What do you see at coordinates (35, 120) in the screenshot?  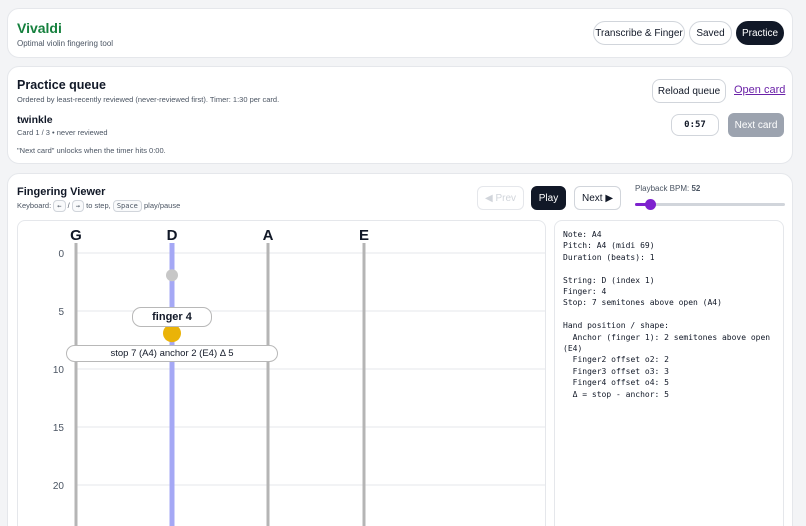 I see `card-title: twinkle` at bounding box center [35, 120].